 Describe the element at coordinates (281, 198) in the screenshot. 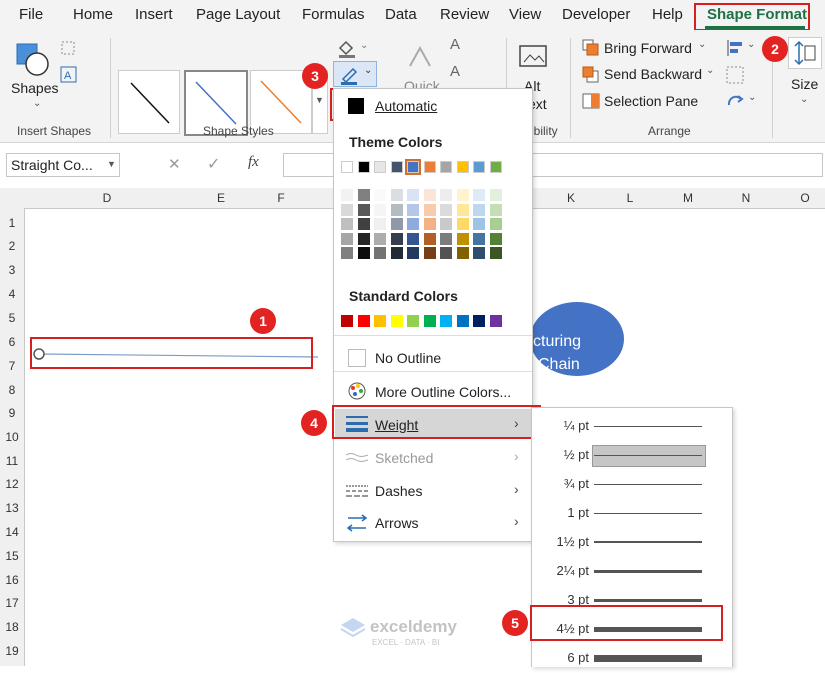

I see `column-header-f: F` at that location.